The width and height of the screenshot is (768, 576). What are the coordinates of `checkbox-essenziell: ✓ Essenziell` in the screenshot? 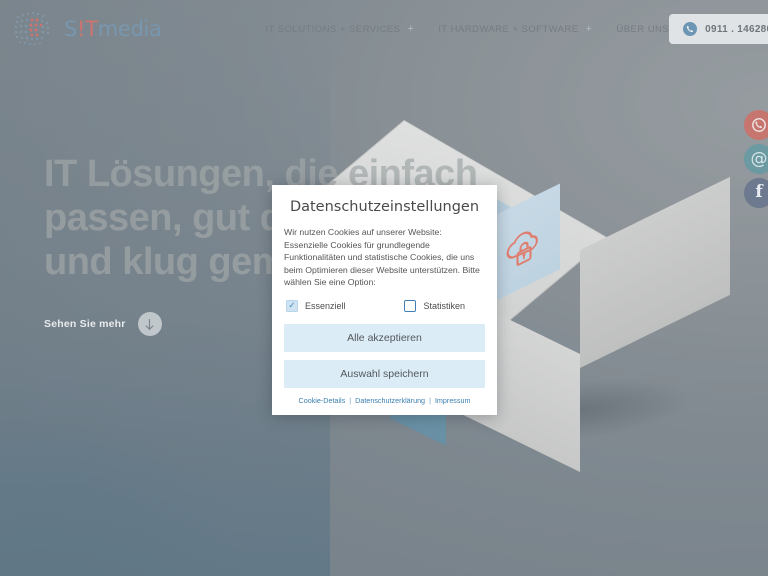 It's located at (316, 305).